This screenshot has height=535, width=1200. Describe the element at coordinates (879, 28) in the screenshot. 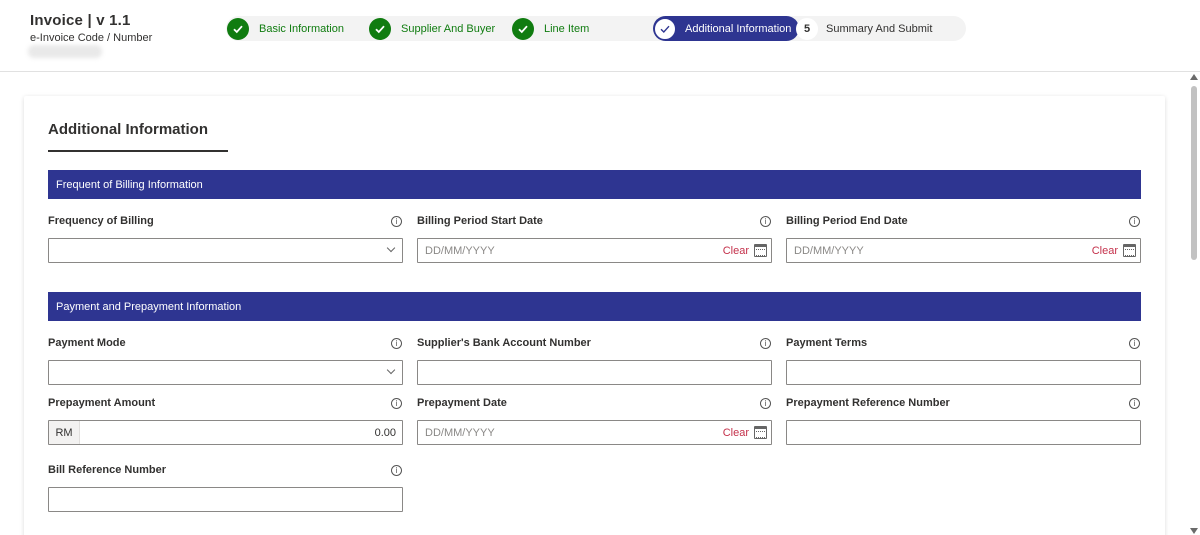

I see `step-label: Summary And Submit` at that location.